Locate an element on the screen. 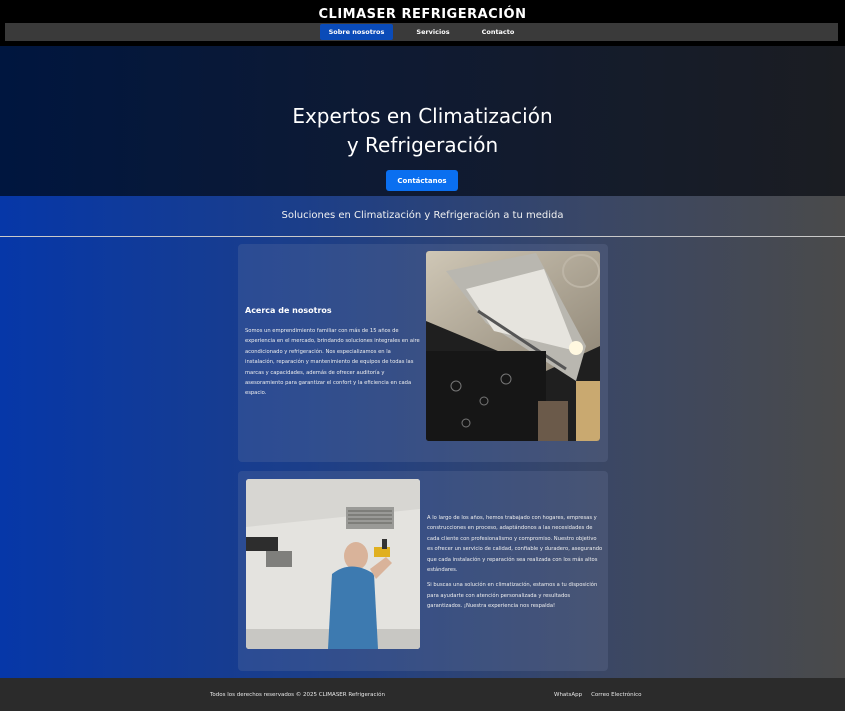 The height and width of the screenshot is (711, 845). about-title: Acerca de nosotros is located at coordinates (288, 310).